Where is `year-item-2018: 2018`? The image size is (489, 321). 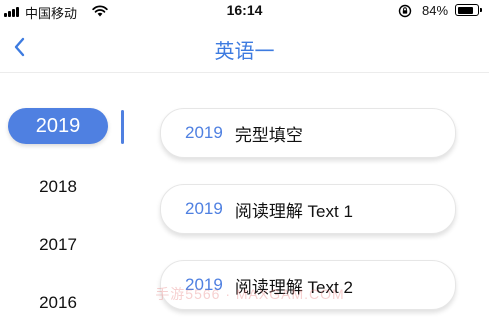 year-item-2018: 2018 is located at coordinates (58, 187).